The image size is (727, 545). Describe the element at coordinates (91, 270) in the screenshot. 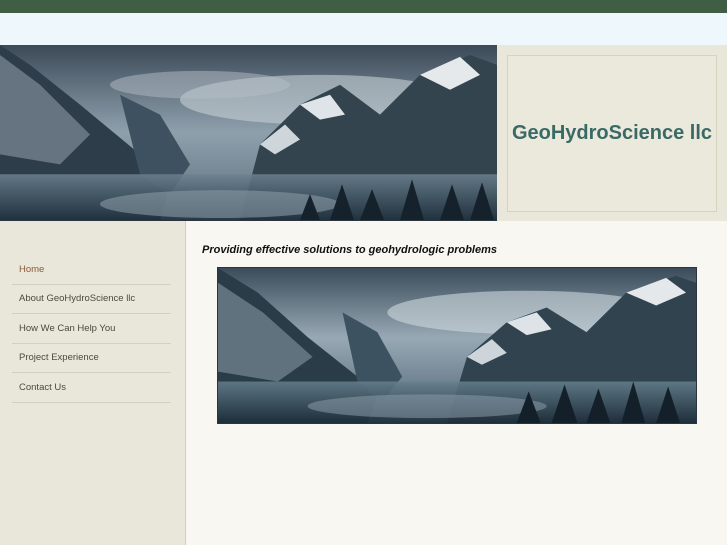

I see `nav-item-home: Home` at that location.